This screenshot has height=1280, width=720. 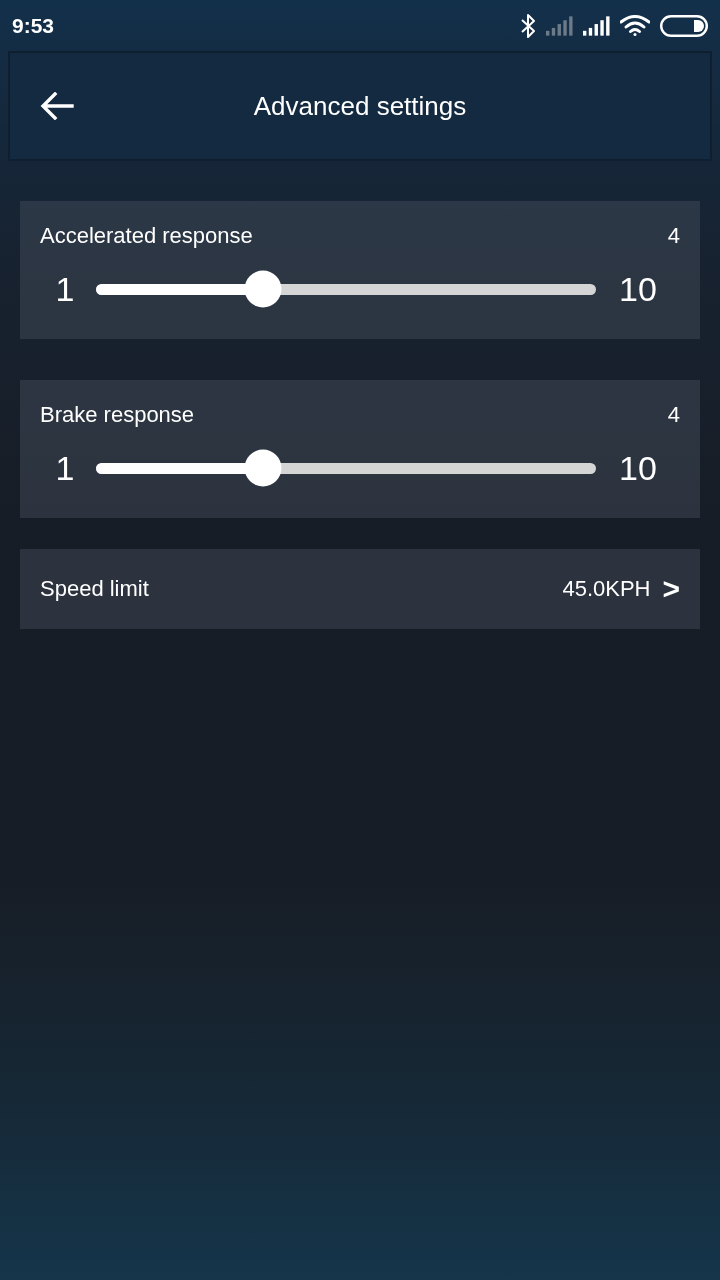 What do you see at coordinates (360, 106) in the screenshot?
I see `page-title: Advanced settings` at bounding box center [360, 106].